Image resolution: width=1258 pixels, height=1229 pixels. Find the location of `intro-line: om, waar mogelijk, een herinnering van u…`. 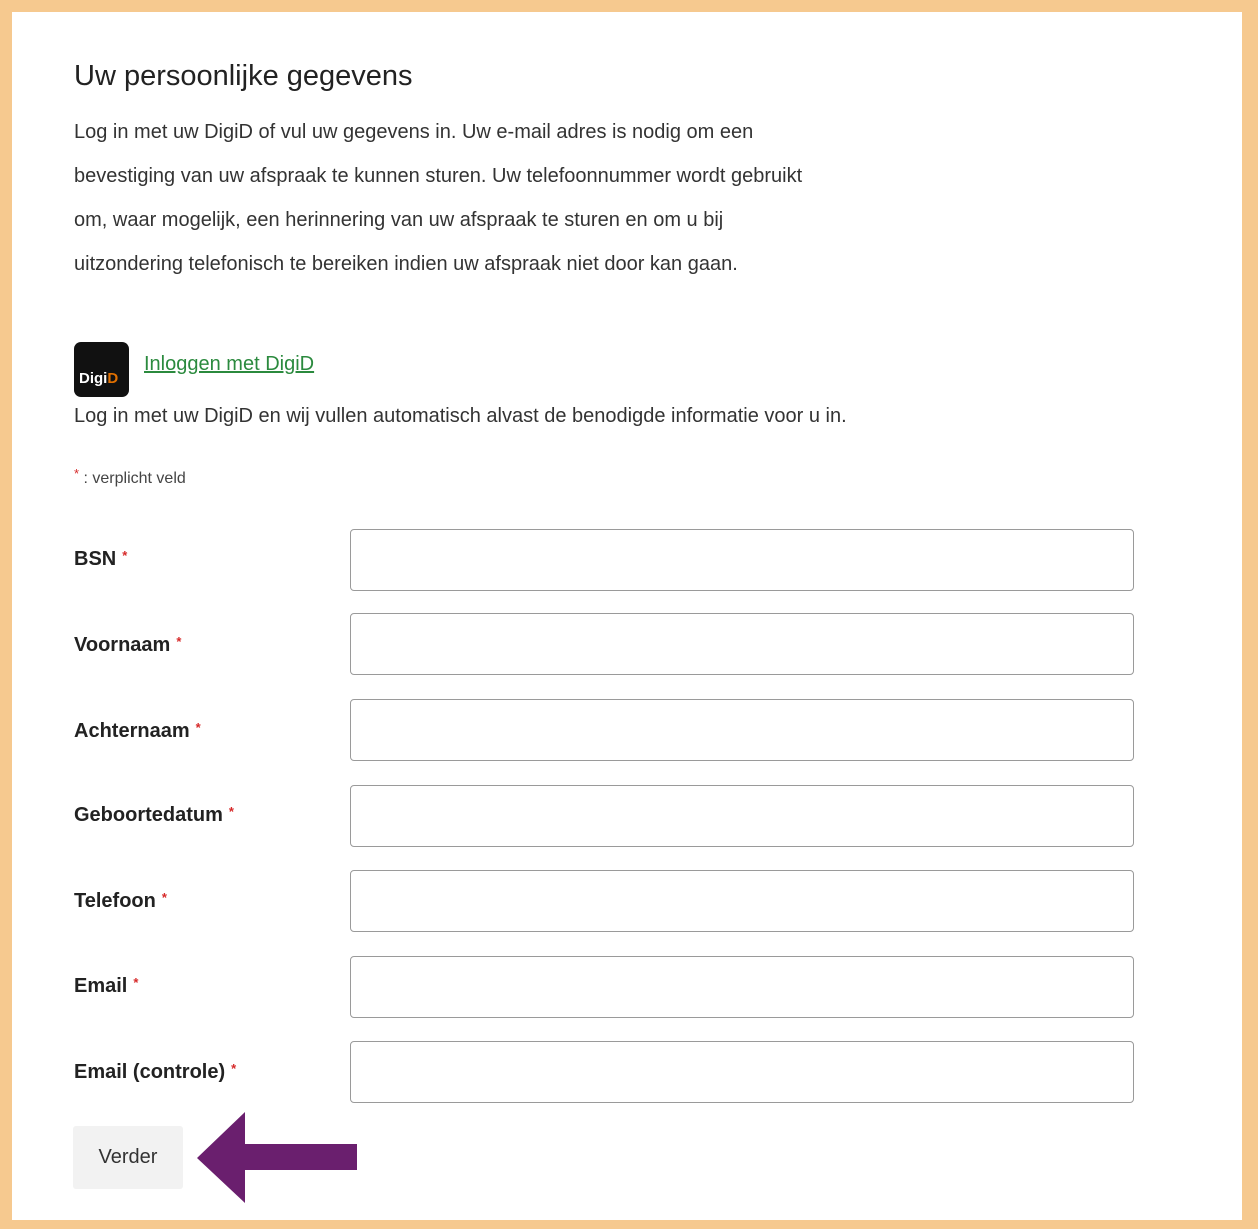

intro-line: om, waar mogelijk, een herinnering van u… is located at coordinates (399, 220).